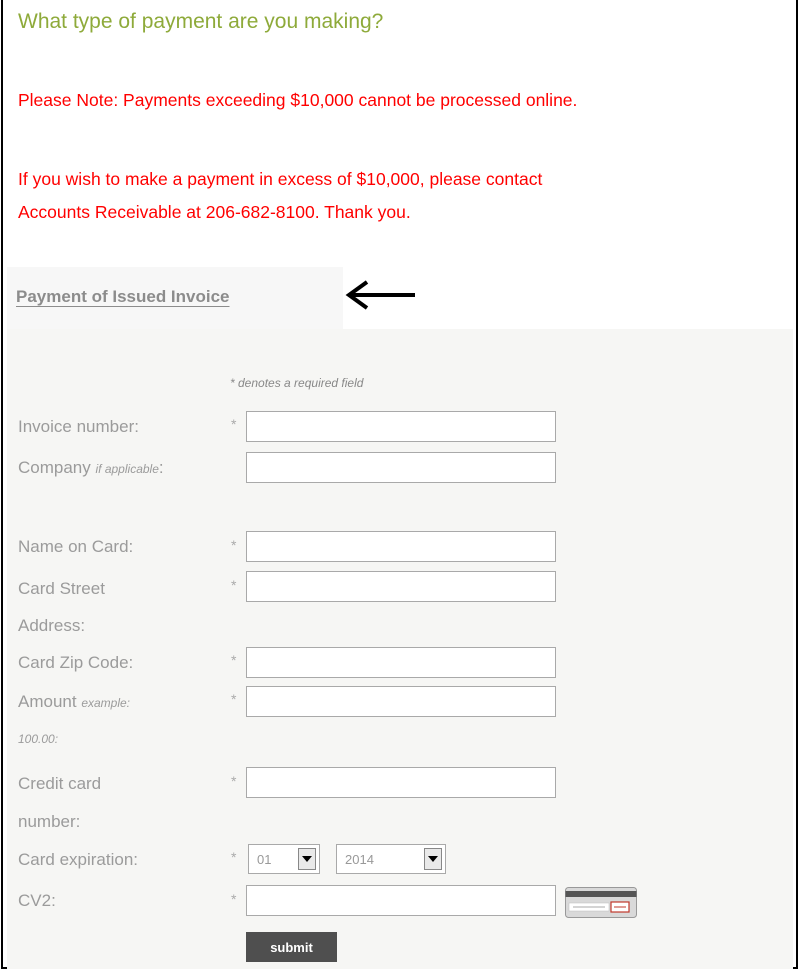 Image resolution: width=802 pixels, height=970 pixels. What do you see at coordinates (52, 625) in the screenshot?
I see `card-street-address-label-line2: Address:` at bounding box center [52, 625].